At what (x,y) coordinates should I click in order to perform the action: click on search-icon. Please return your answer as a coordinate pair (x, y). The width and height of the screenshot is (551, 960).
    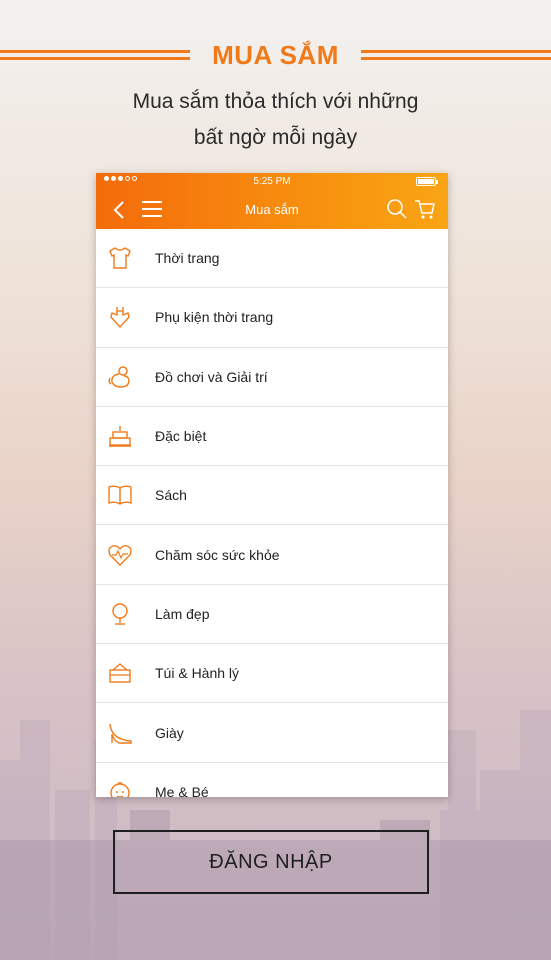
    Looking at the image, I should click on (397, 209).